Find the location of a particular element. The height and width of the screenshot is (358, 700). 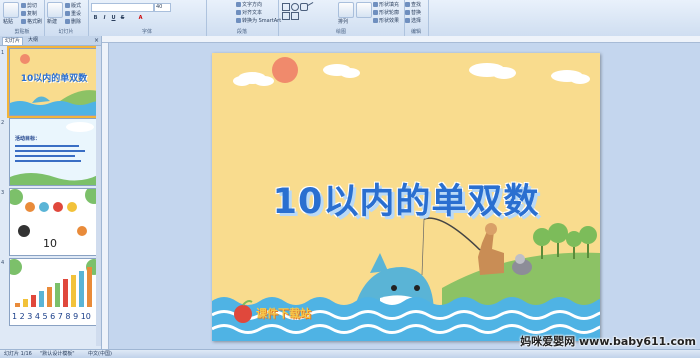

font-color-button: A is located at coordinates (140, 18).